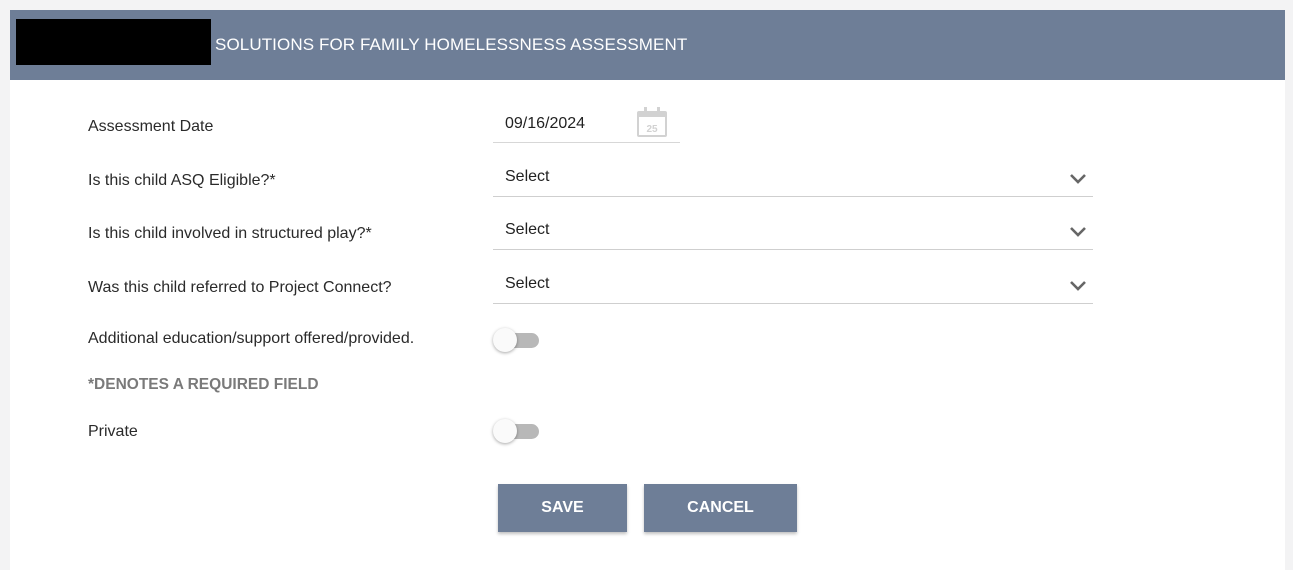  Describe the element at coordinates (151, 126) in the screenshot. I see `assessment-date-label: Assessment Date` at that location.